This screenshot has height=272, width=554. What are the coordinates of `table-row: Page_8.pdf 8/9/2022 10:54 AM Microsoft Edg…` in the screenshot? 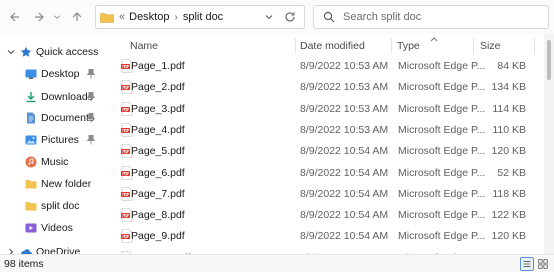 It's located at (324, 215).